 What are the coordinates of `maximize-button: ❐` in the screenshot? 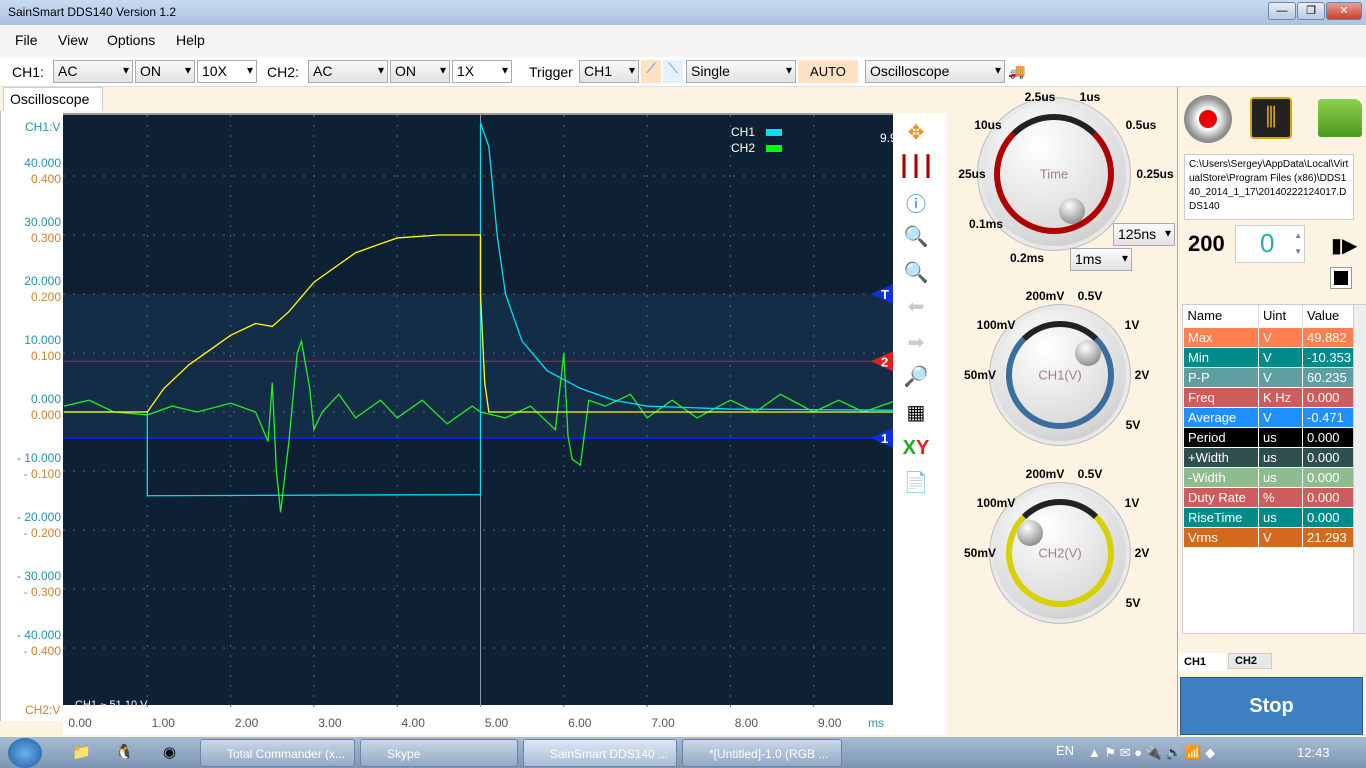 It's located at (1311, 11).